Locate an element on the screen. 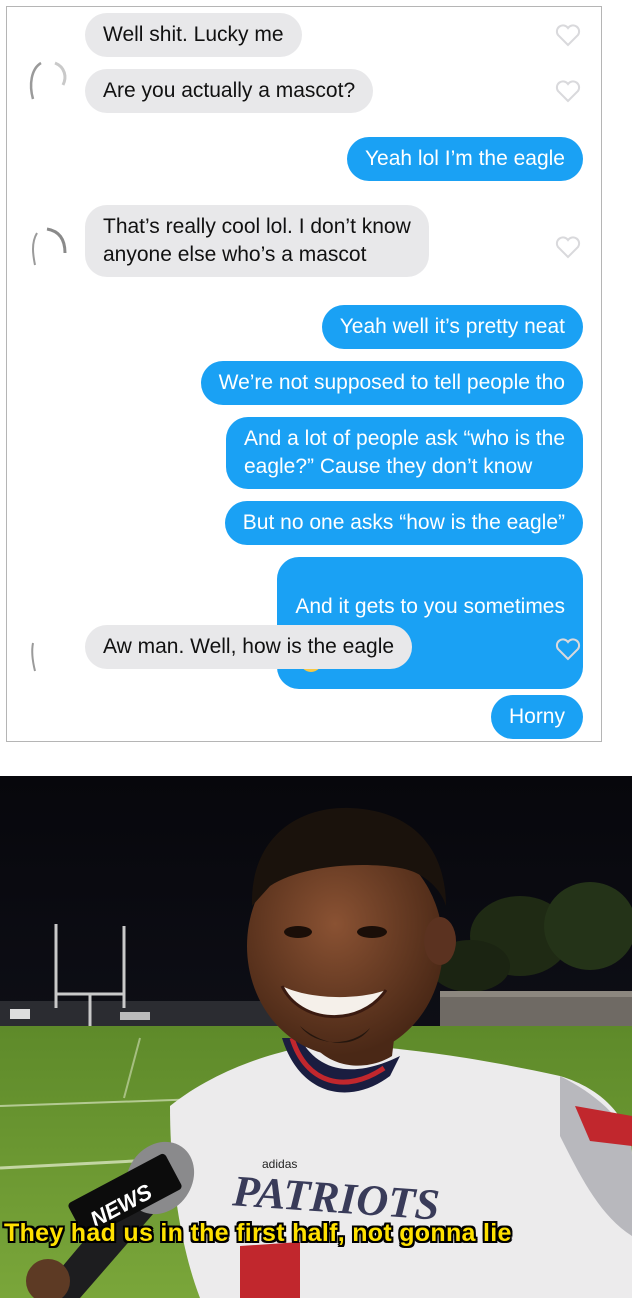 The height and width of the screenshot is (1316, 632). outgoing-message: And it gets to you sometimes is located at coordinates (430, 623).